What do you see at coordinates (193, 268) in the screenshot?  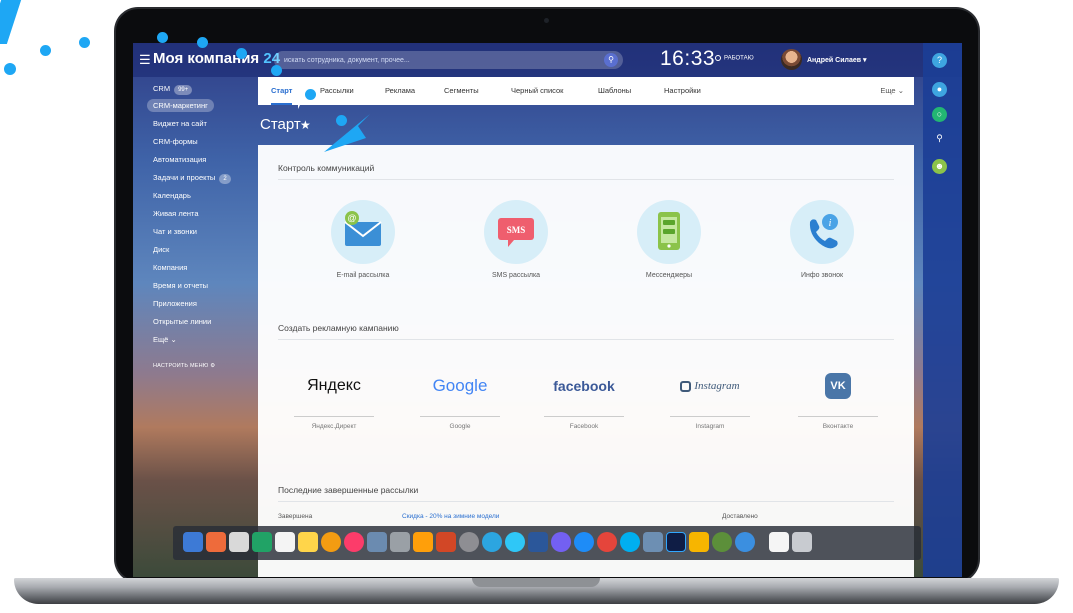 I see `sidebar-item-company: Компания` at bounding box center [193, 268].